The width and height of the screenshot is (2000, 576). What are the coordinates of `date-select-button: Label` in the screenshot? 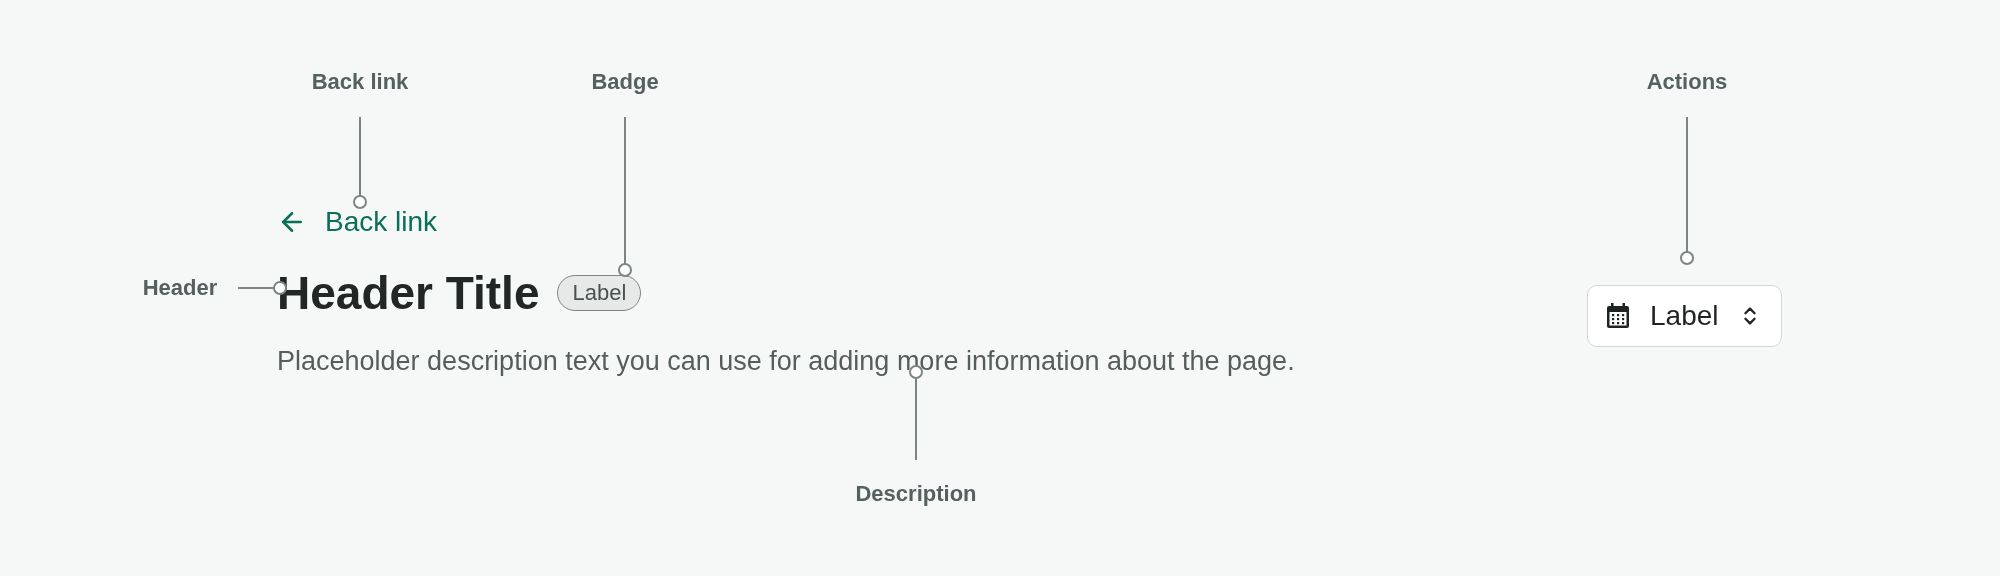 It's located at (1684, 316).